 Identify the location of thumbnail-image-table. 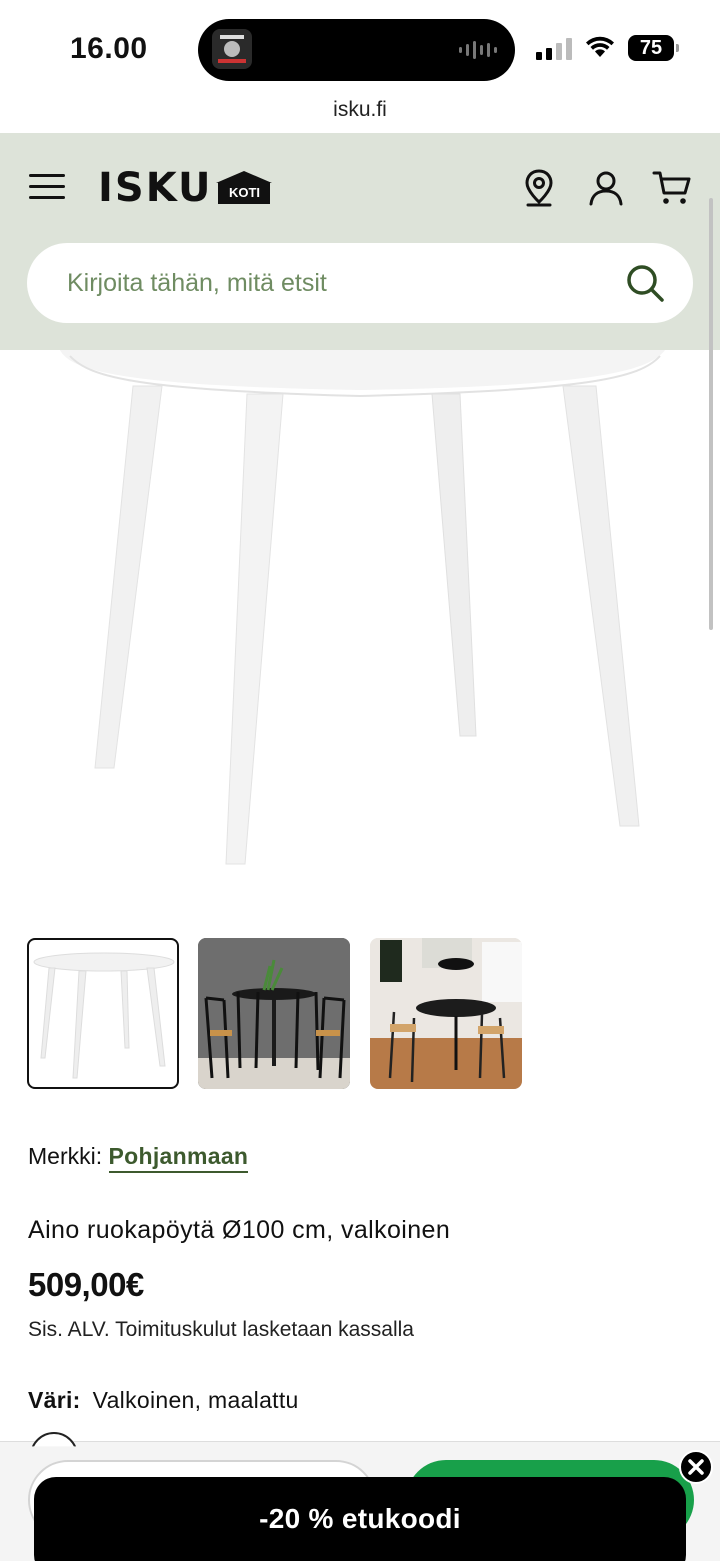
(104, 1015).